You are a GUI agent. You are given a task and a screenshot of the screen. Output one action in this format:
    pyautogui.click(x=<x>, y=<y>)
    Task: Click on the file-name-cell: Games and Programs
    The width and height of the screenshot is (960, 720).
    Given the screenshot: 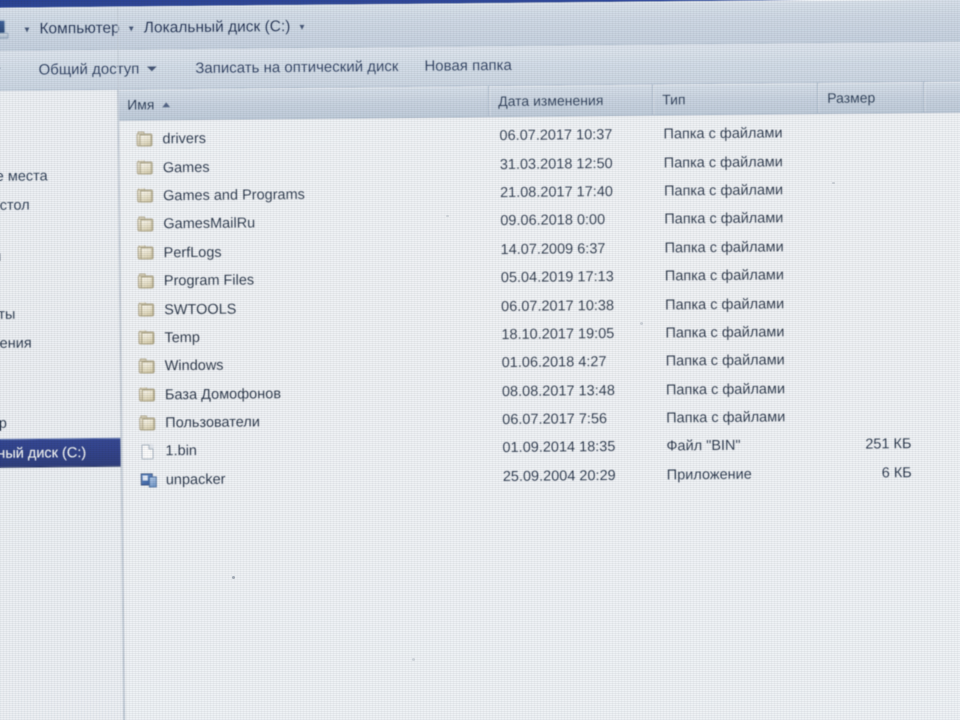 What is the action you would take?
    pyautogui.click(x=304, y=195)
    